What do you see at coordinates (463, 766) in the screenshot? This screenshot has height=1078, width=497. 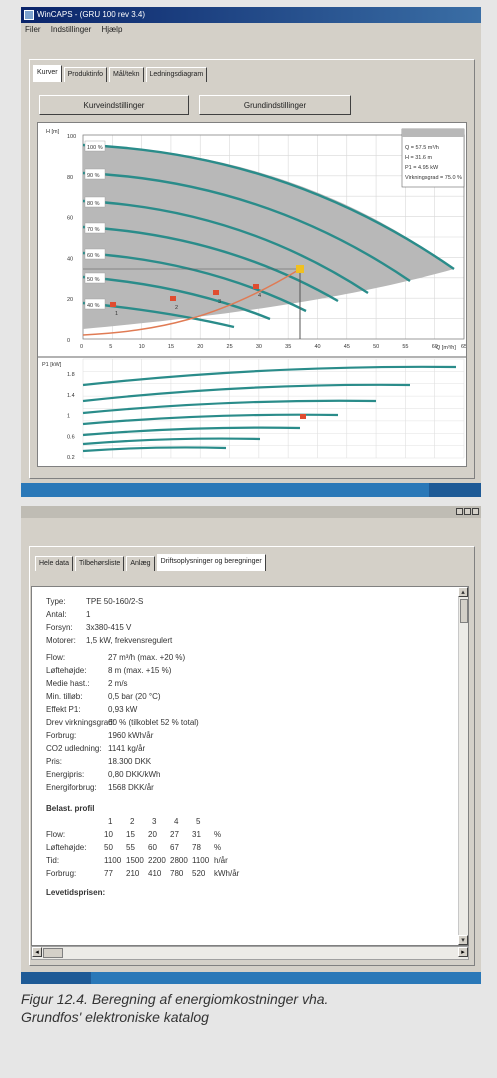 I see `vertical-scrollbar: ▴ ▾` at bounding box center [463, 766].